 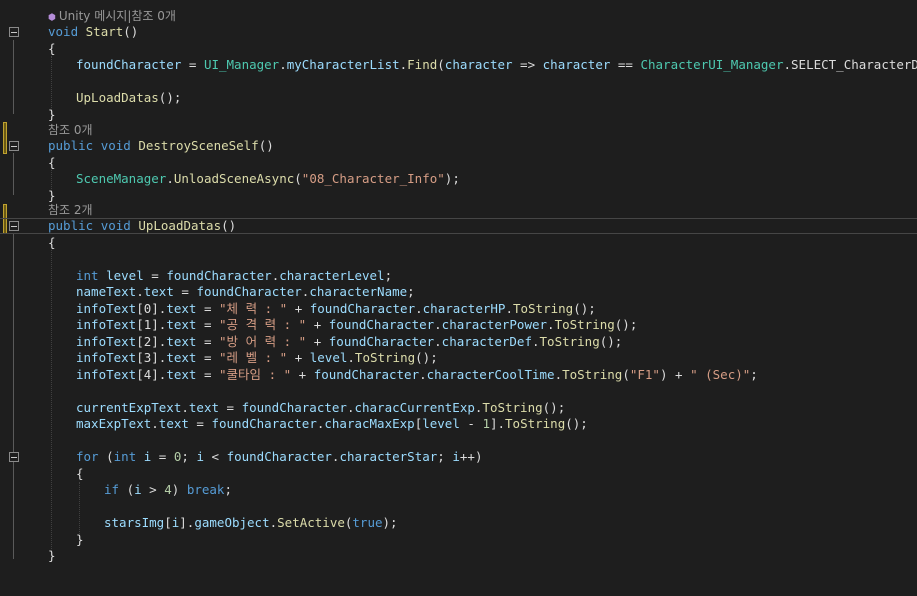 I want to click on code-line: public void DestroySceneSelf(), so click(x=458, y=146).